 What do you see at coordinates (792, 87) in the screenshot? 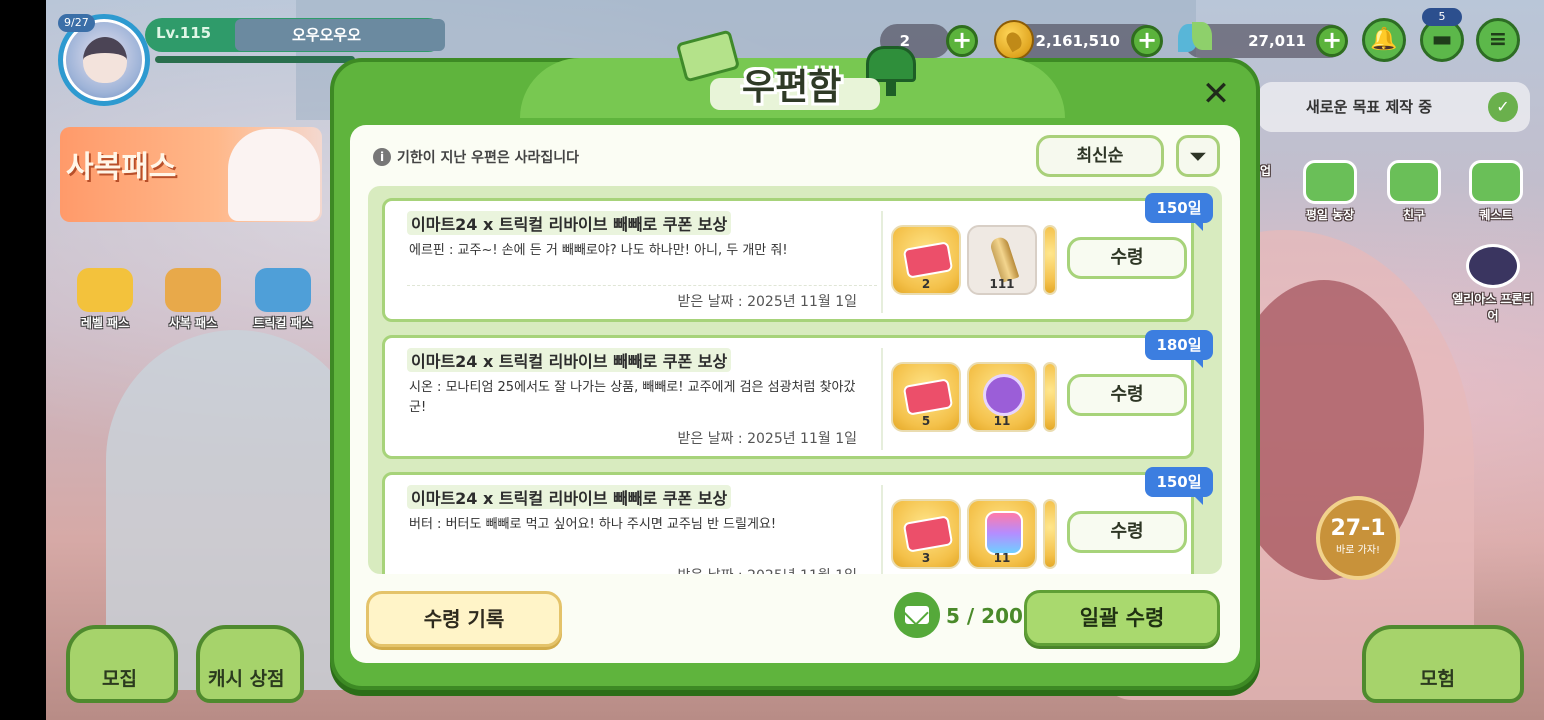
I see `modal-title: 우편함` at bounding box center [792, 87].